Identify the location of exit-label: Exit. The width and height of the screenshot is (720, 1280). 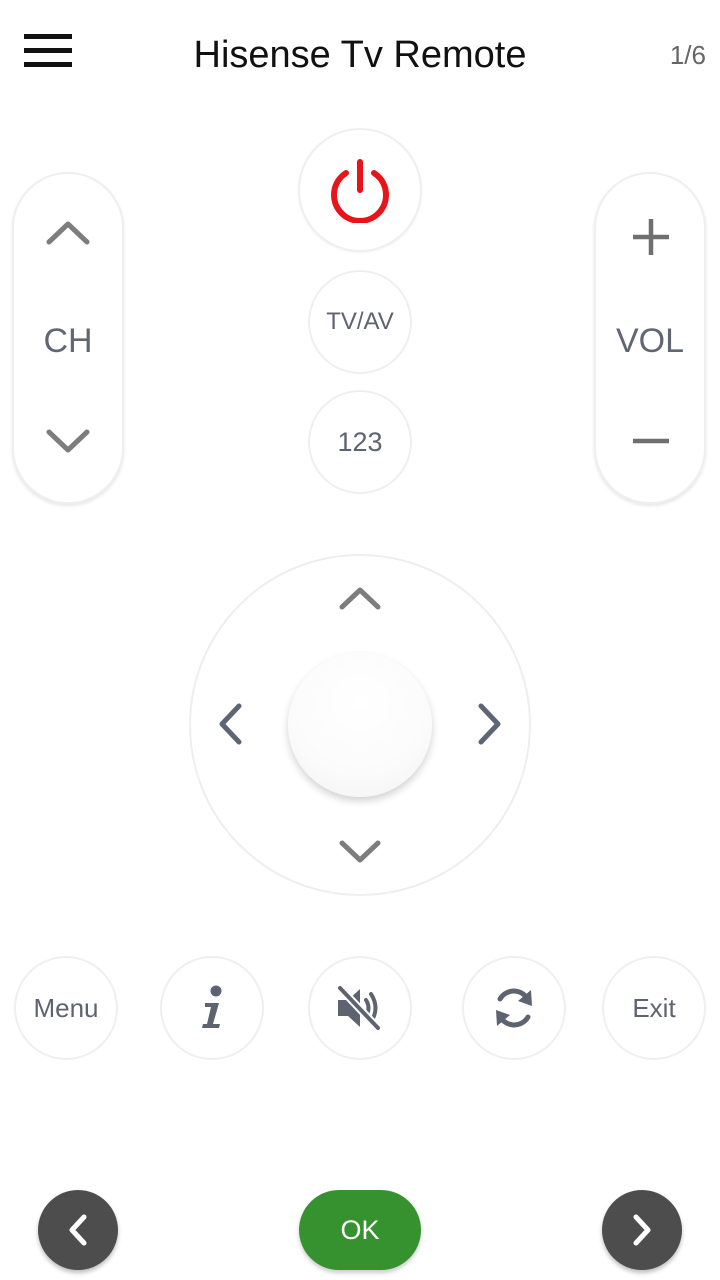
(654, 1007).